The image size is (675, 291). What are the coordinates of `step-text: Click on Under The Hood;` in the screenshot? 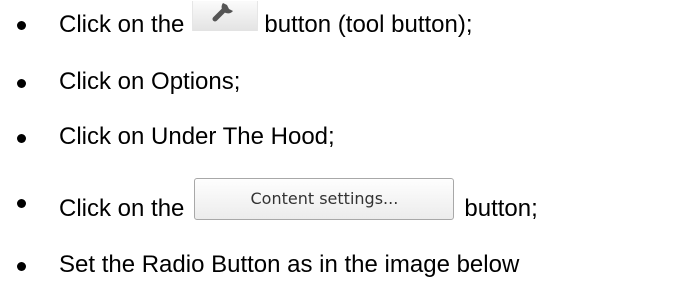 It's located at (197, 136).